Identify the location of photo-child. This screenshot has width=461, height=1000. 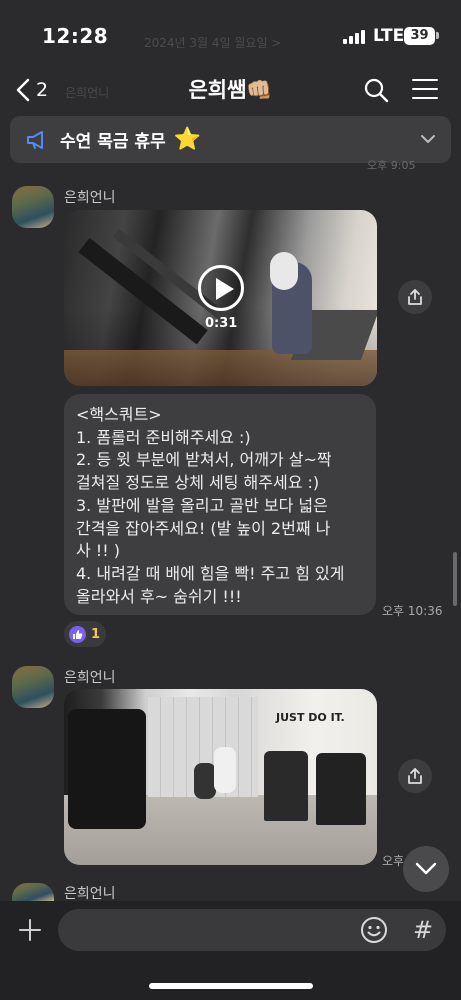
(225, 770).